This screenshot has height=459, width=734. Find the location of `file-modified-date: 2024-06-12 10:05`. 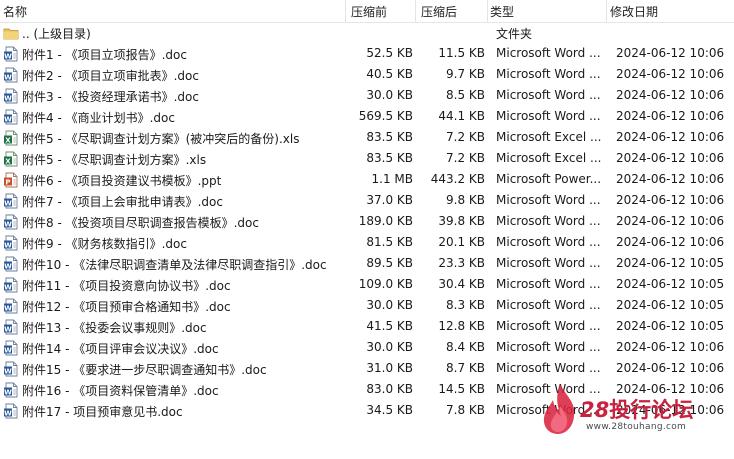

file-modified-date: 2024-06-12 10:05 is located at coordinates (670, 284).